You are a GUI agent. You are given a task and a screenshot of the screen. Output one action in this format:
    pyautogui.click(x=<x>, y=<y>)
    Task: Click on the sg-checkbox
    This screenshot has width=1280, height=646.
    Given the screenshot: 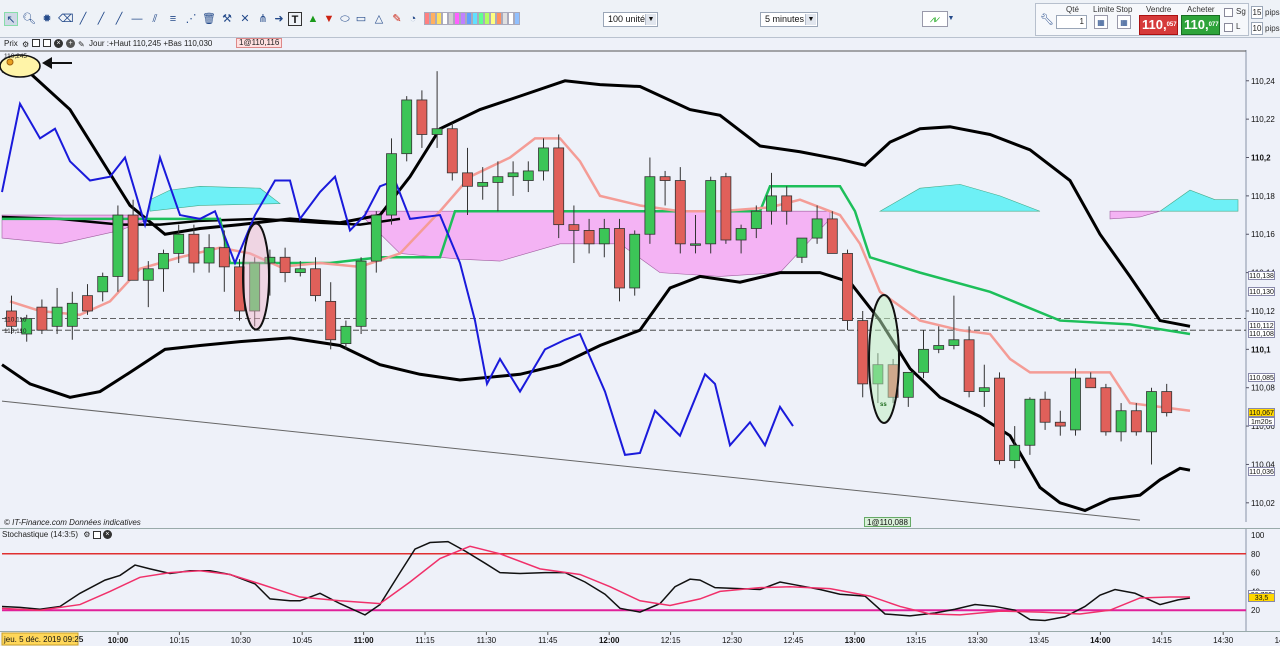 What is the action you would take?
    pyautogui.click(x=1228, y=12)
    